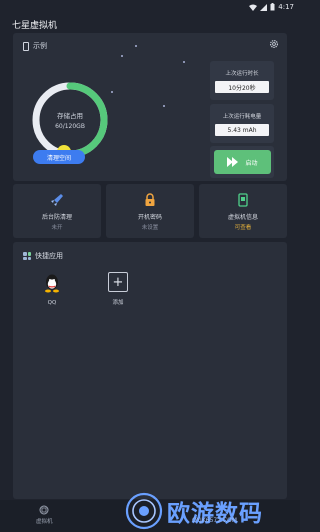 This screenshot has height=532, width=320. What do you see at coordinates (242, 130) in the screenshot?
I see `power-value: 5.43 mAh` at bounding box center [242, 130].